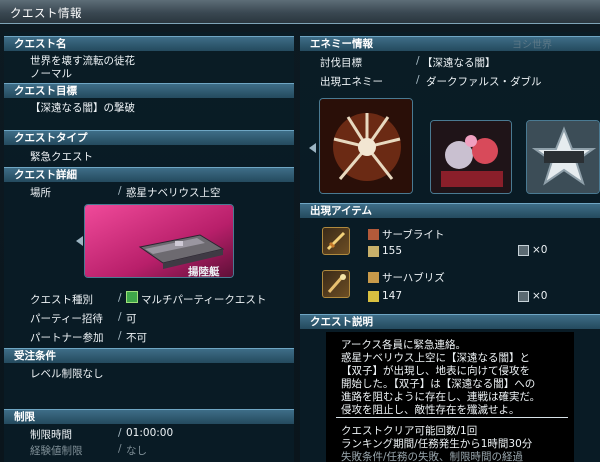 This screenshot has height=462, width=600. Describe the element at coordinates (149, 137) in the screenshot. I see `quest-type-header: クエストタイプ` at that location.